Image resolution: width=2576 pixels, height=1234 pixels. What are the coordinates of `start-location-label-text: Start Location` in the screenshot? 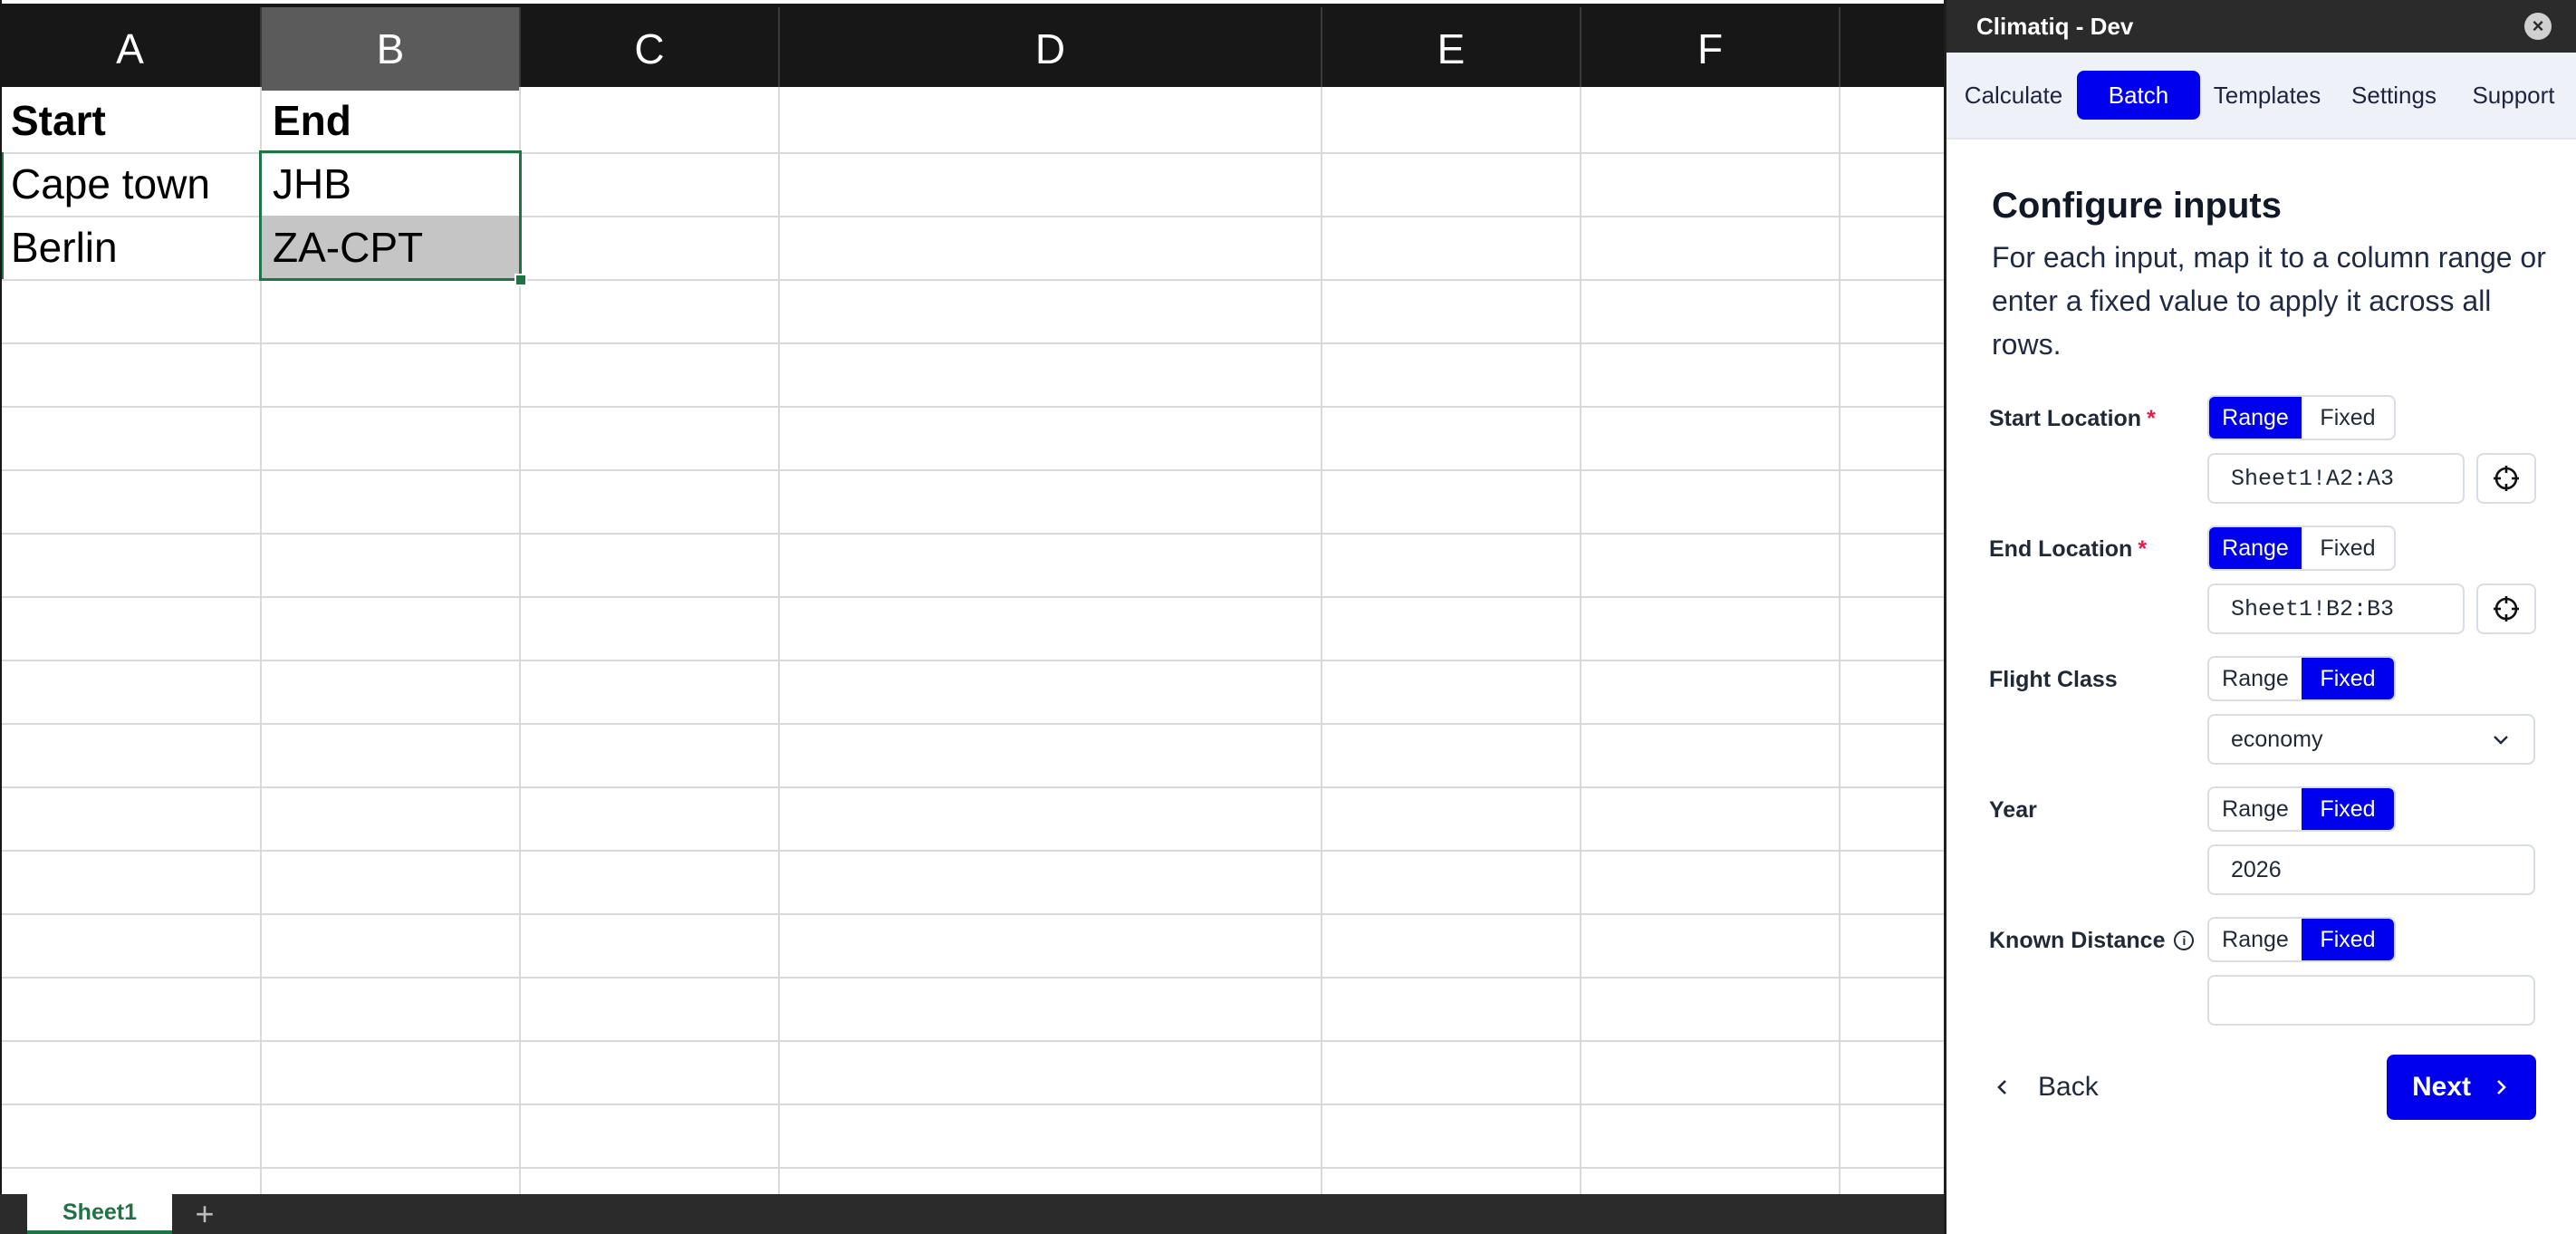 It's located at (2065, 418).